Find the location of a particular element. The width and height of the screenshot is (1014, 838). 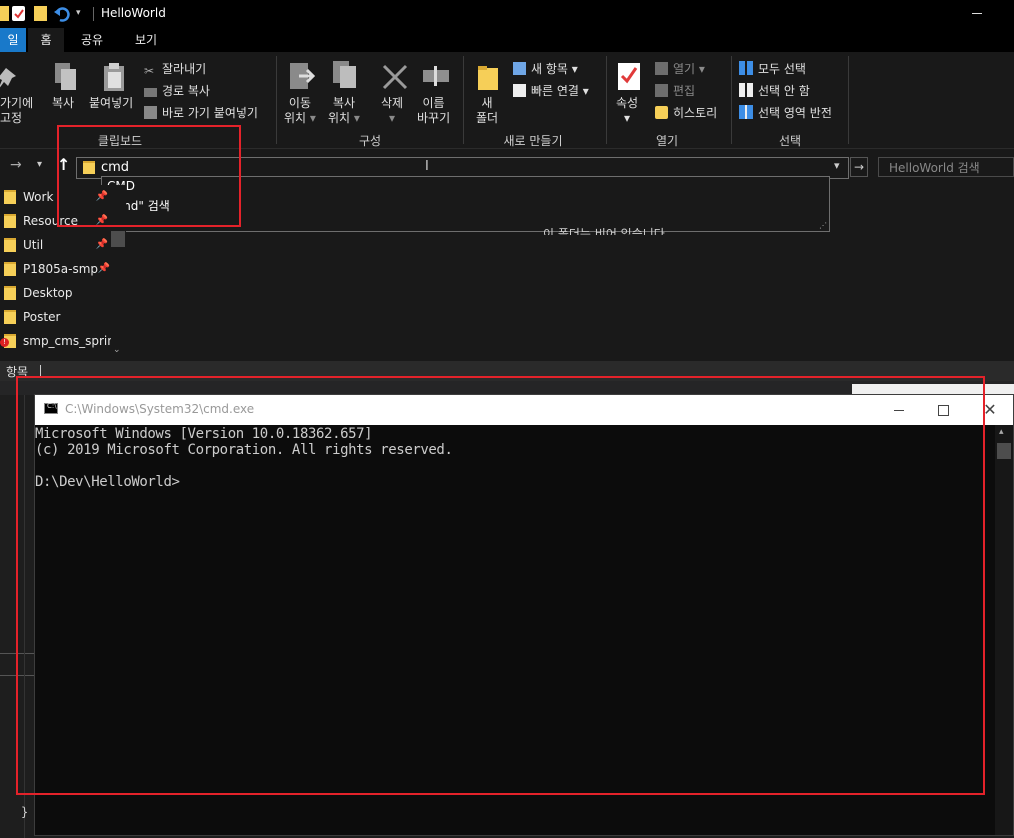

close-icon: ✕ is located at coordinates (990, 409).